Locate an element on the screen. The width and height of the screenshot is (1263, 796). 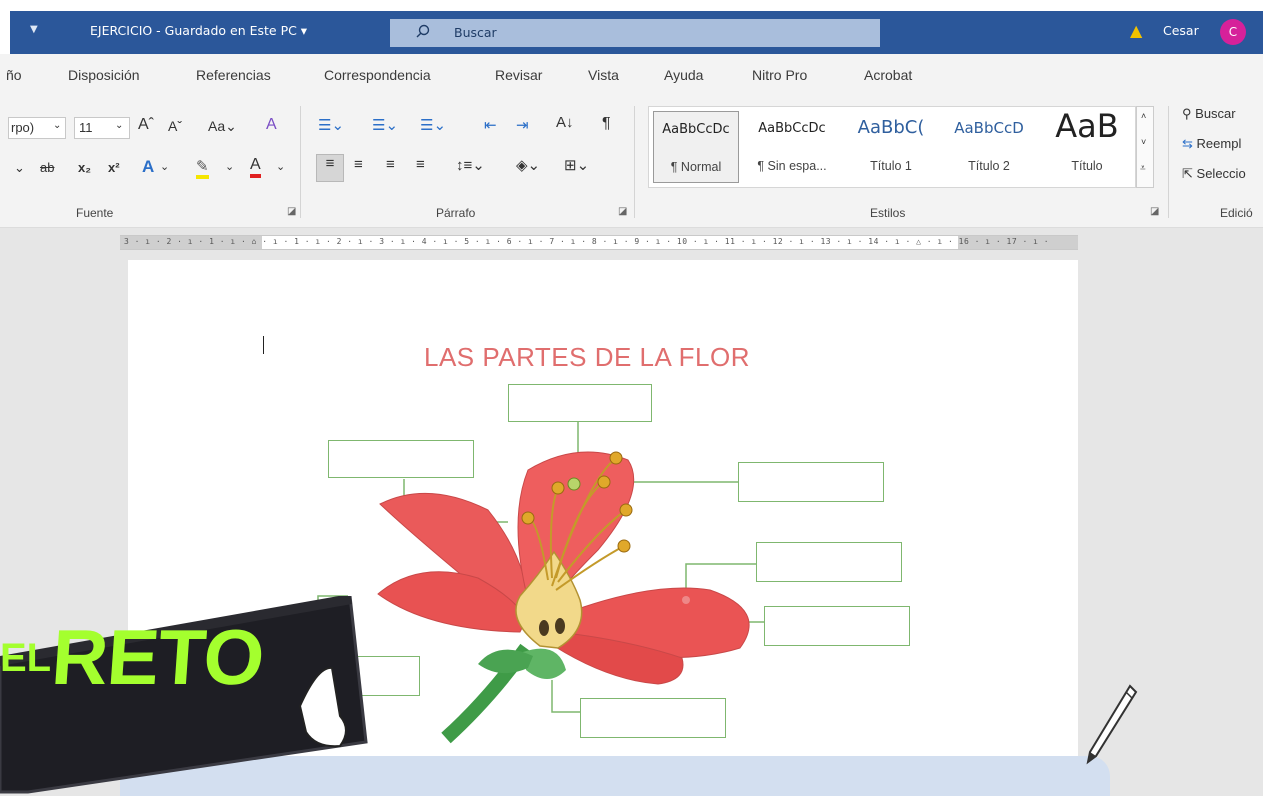
replace-button: ⇆ Reempl is located at coordinates (1211, 144).